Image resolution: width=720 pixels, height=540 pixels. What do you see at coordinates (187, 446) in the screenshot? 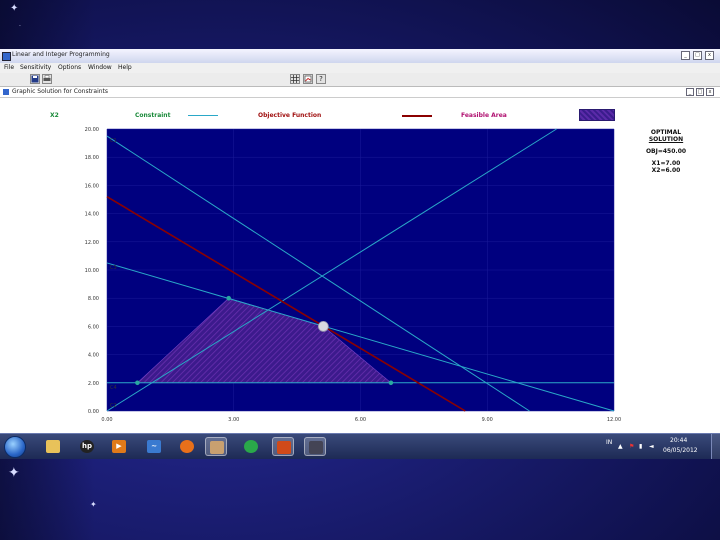
I see `firefox-icon` at bounding box center [187, 446].